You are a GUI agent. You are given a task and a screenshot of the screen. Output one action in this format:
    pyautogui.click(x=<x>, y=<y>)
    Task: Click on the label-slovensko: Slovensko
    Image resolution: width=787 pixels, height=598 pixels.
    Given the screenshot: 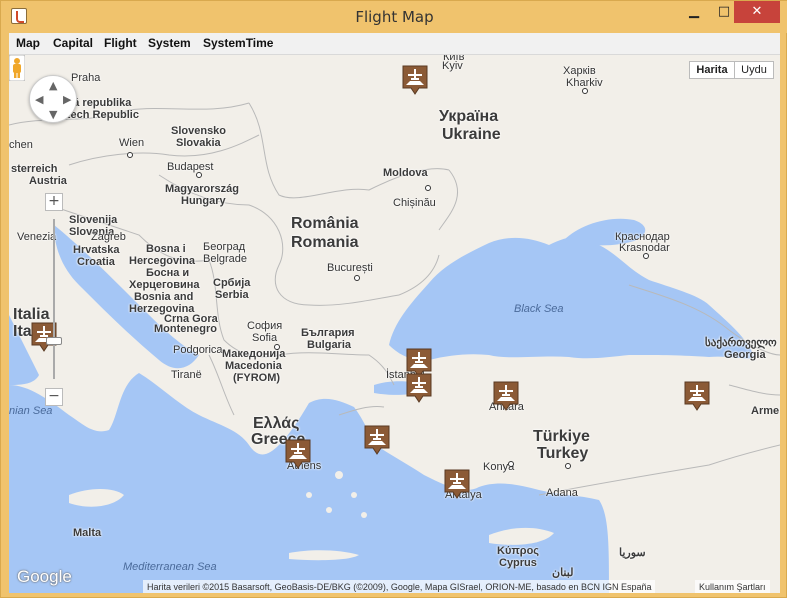 What is the action you would take?
    pyautogui.click(x=199, y=131)
    